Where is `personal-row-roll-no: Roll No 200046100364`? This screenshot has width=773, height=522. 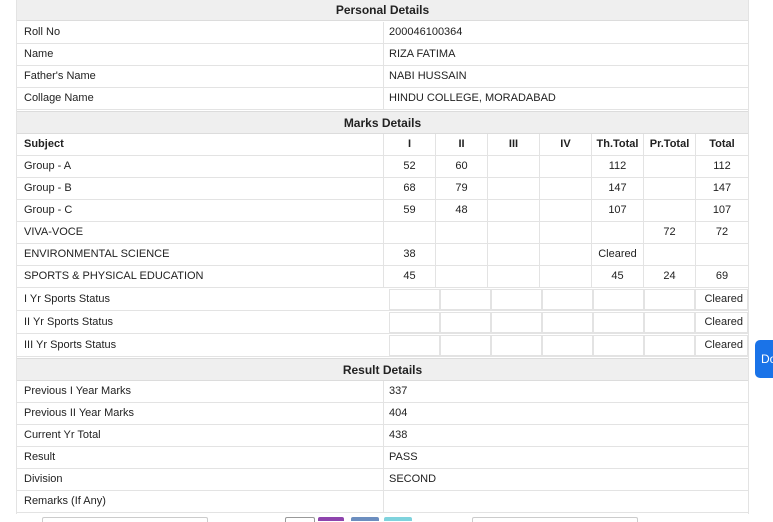 personal-row-roll-no: Roll No 200046100364 is located at coordinates (382, 33).